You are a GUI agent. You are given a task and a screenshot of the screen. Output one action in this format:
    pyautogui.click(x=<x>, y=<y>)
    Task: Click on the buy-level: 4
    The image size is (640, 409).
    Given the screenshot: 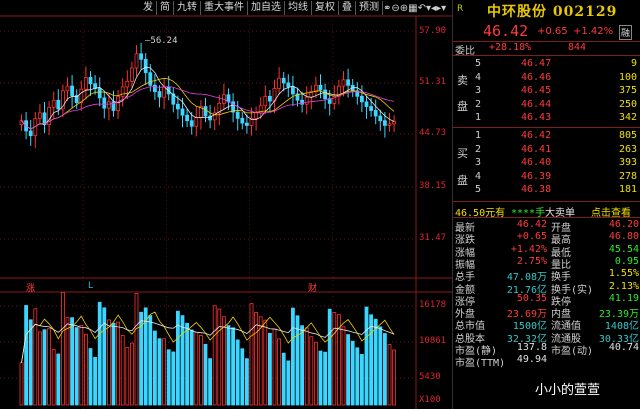 What is the action you would take?
    pyautogui.click(x=478, y=176)
    